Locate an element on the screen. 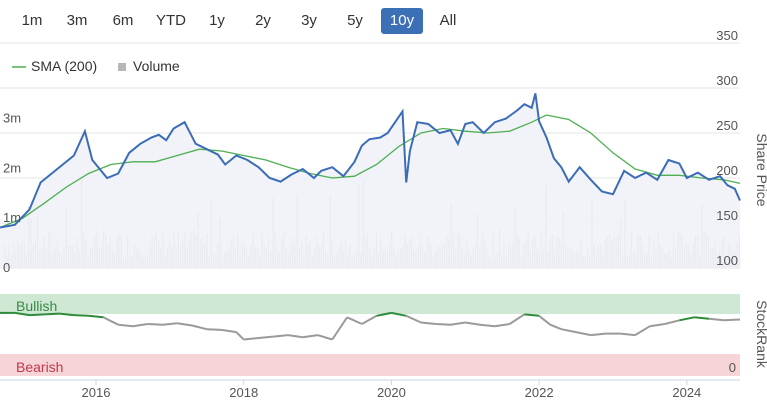 The height and width of the screenshot is (400, 767). price-tick-label: 100 is located at coordinates (727, 260).